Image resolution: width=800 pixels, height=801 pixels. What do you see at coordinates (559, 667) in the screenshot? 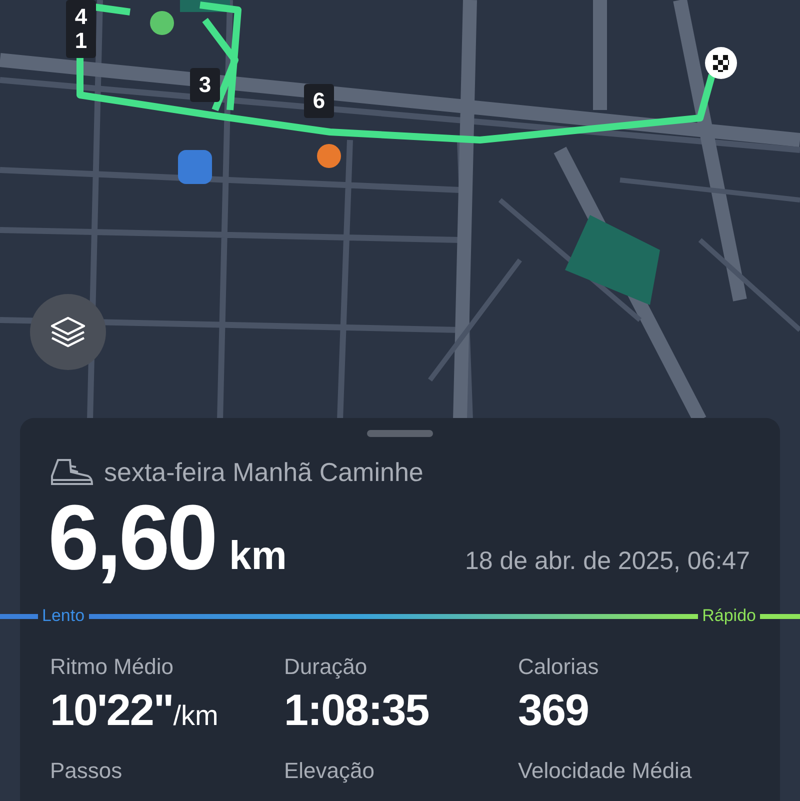
I see `stat-label: Calorias` at bounding box center [559, 667].